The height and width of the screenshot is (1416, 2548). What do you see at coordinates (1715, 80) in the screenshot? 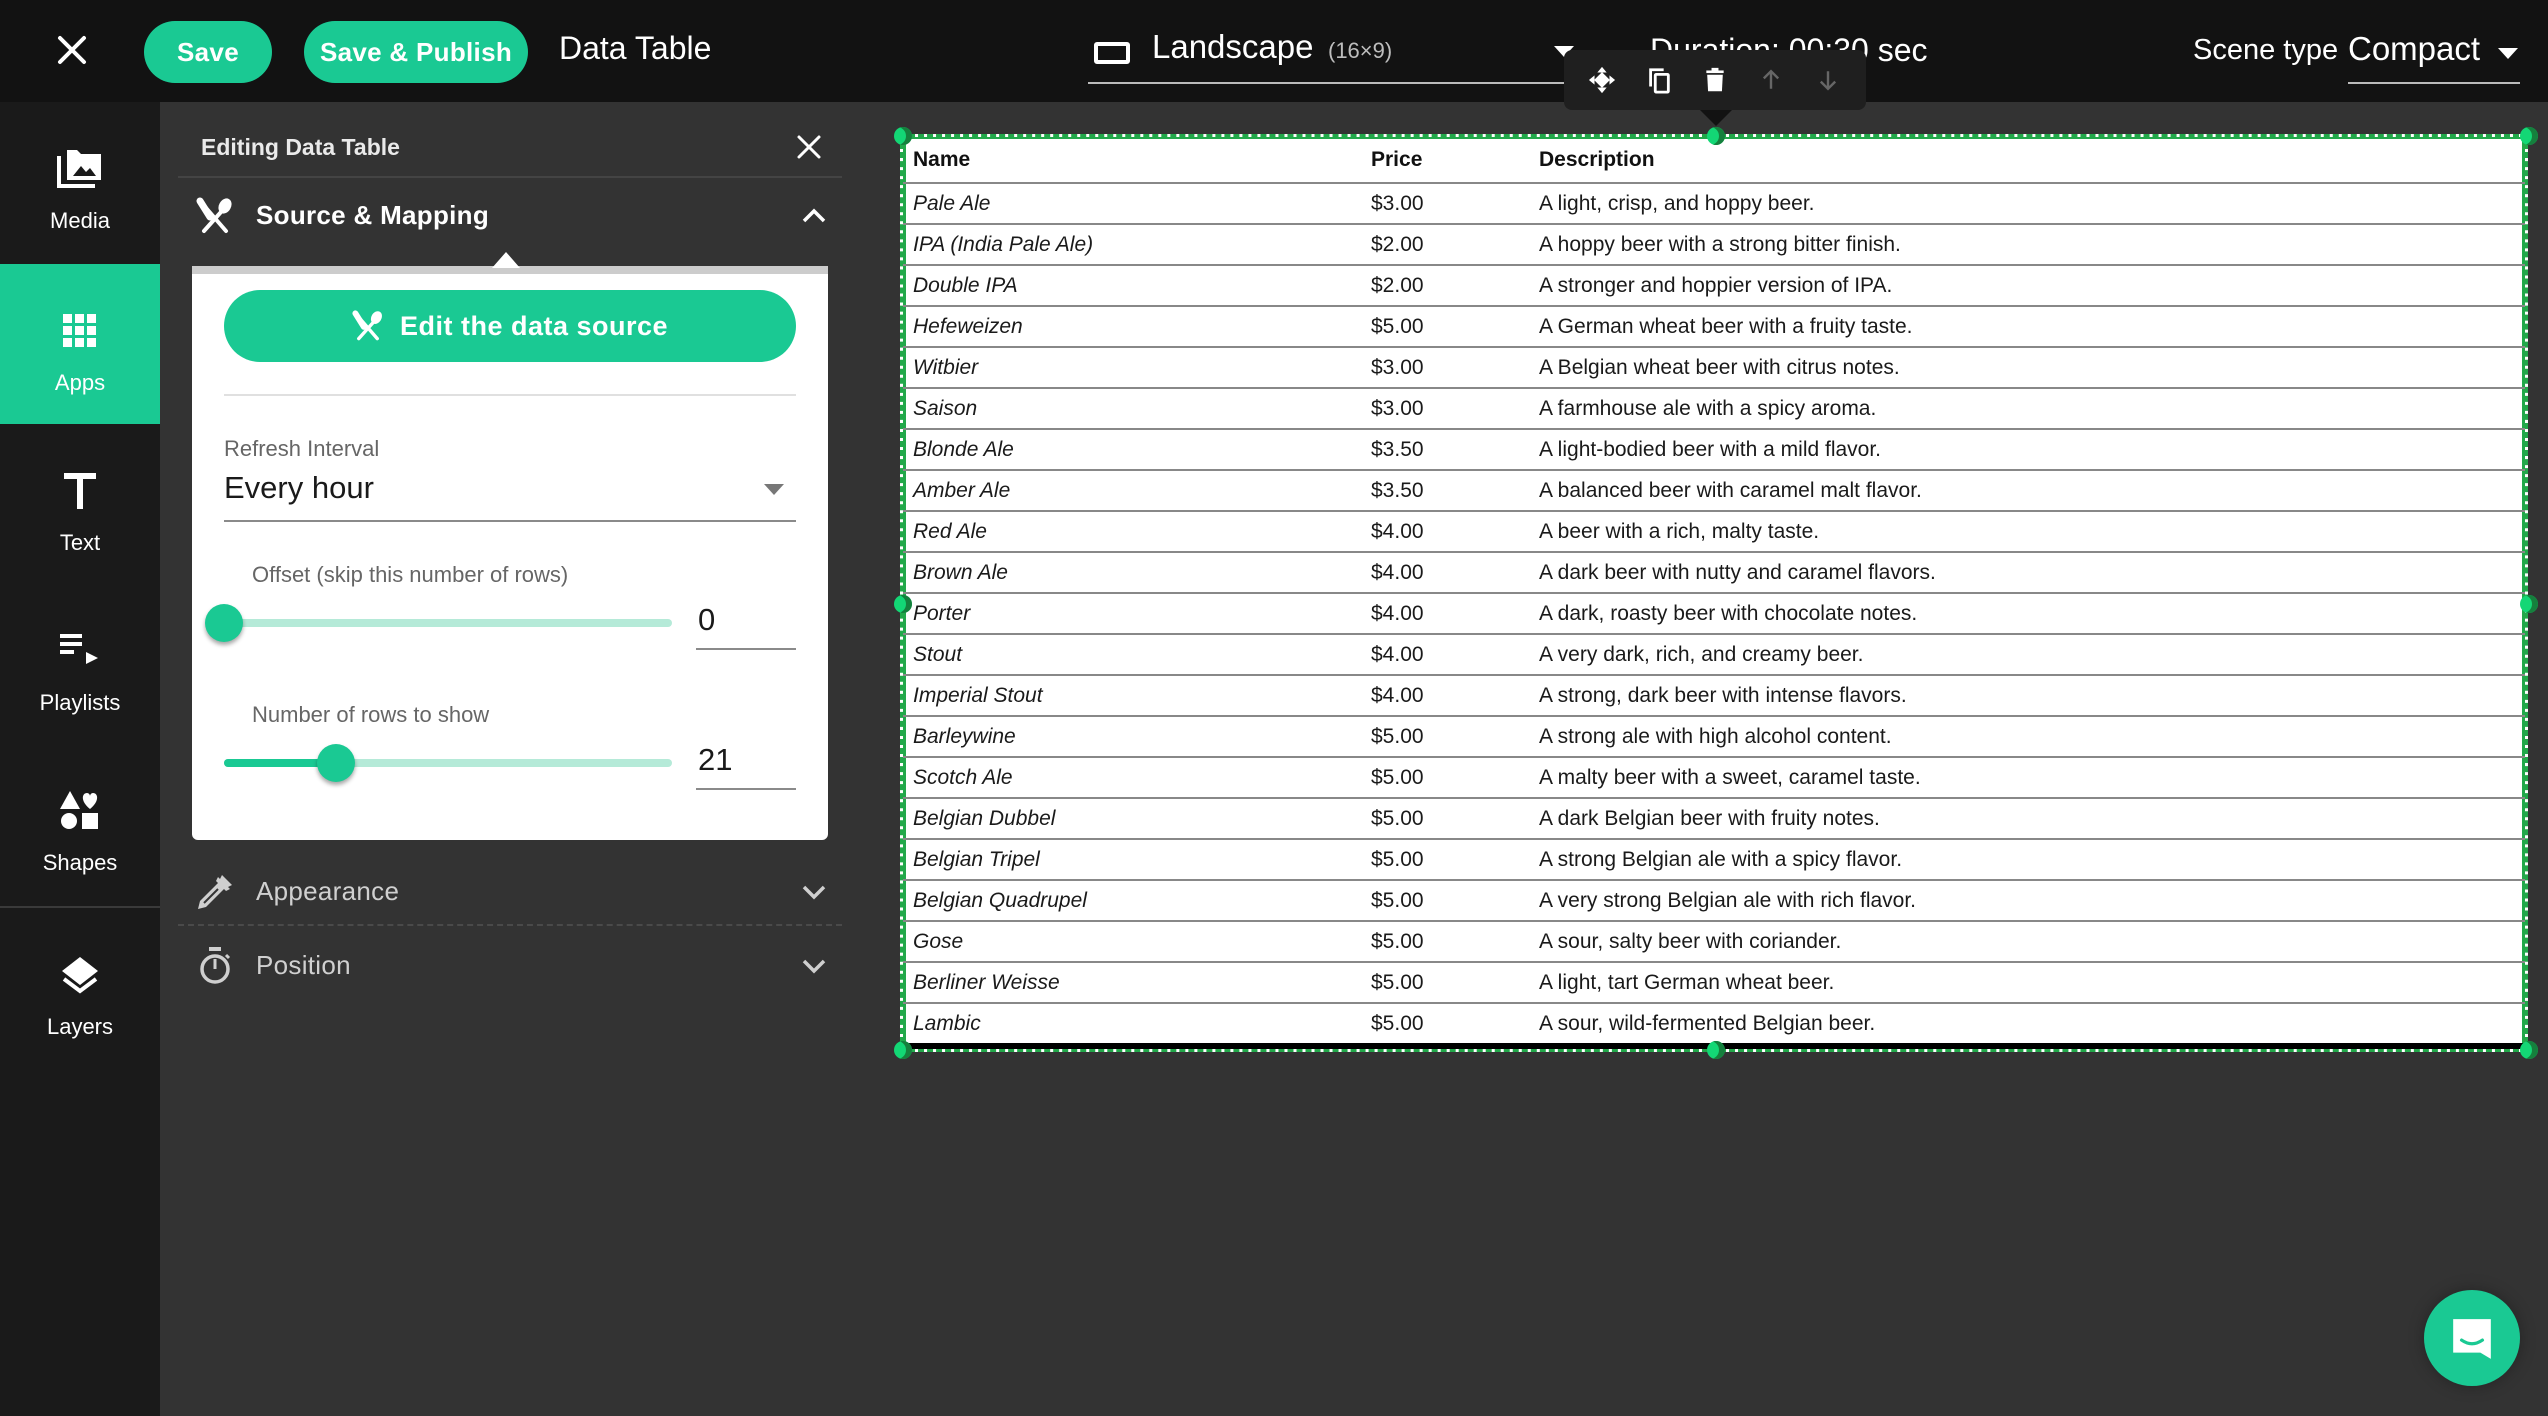
I see `delete-button` at bounding box center [1715, 80].